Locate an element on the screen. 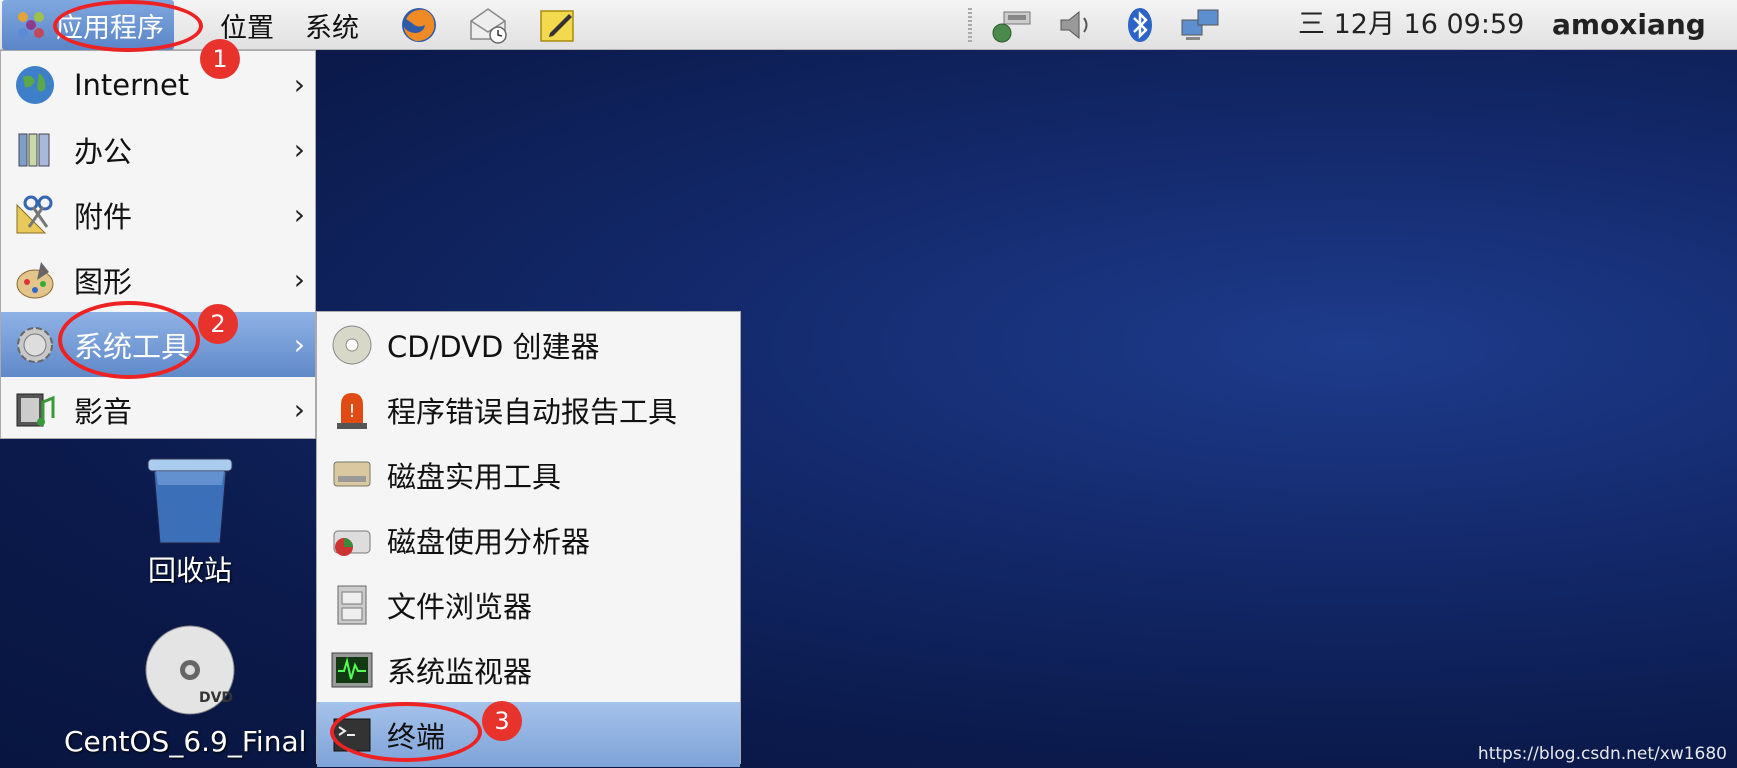 Image resolution: width=1737 pixels, height=768 pixels. dvd-icon: DVD is located at coordinates (190, 670).